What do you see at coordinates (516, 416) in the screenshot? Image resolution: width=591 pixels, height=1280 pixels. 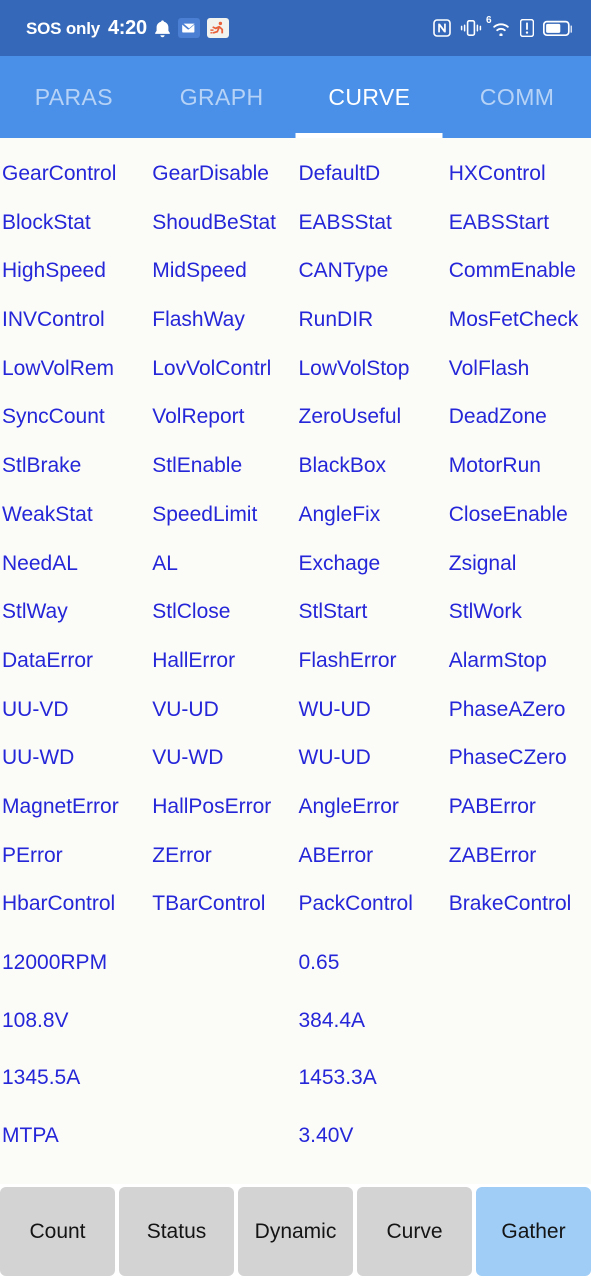 I see `grid-cell: DeadZone` at bounding box center [516, 416].